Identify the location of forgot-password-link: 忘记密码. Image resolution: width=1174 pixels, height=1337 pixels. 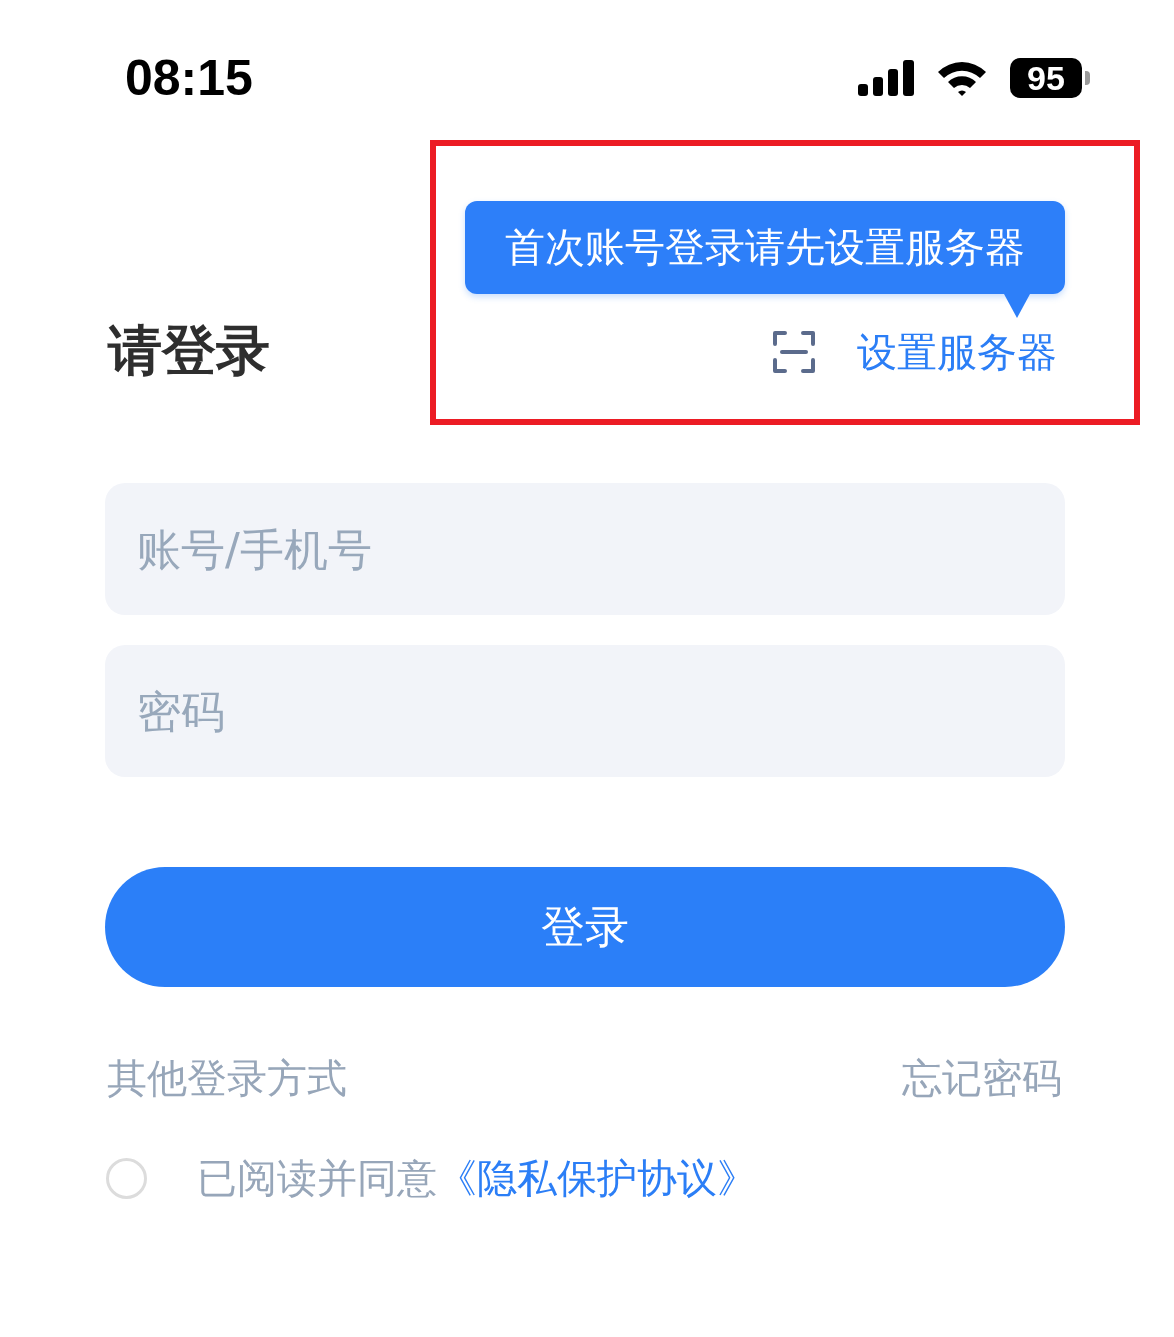
(982, 1078).